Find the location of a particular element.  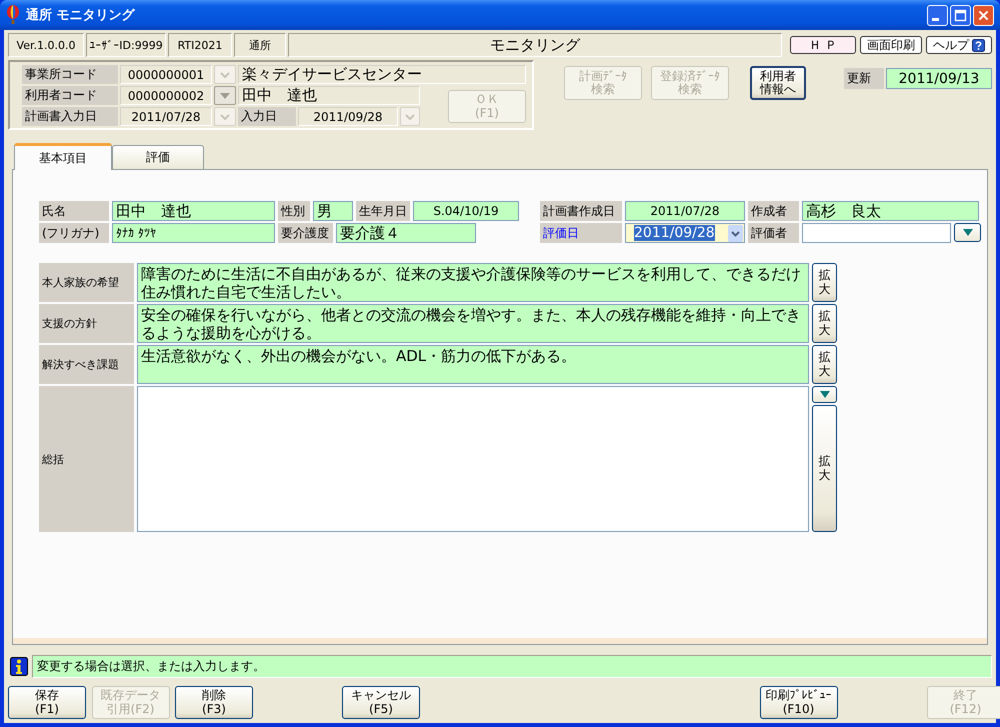

print-screen-button: 画面印刷 is located at coordinates (891, 45).